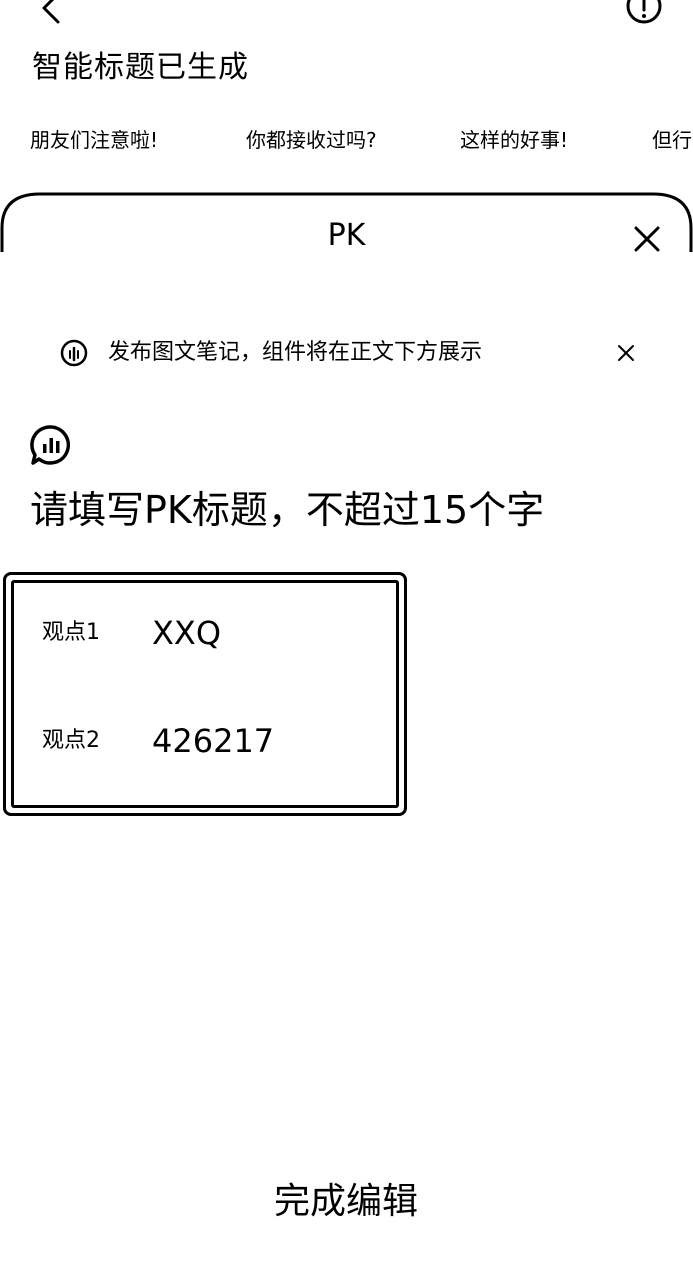 The width and height of the screenshot is (693, 1280). What do you see at coordinates (346, 235) in the screenshot?
I see `sheet-title: PK` at bounding box center [346, 235].